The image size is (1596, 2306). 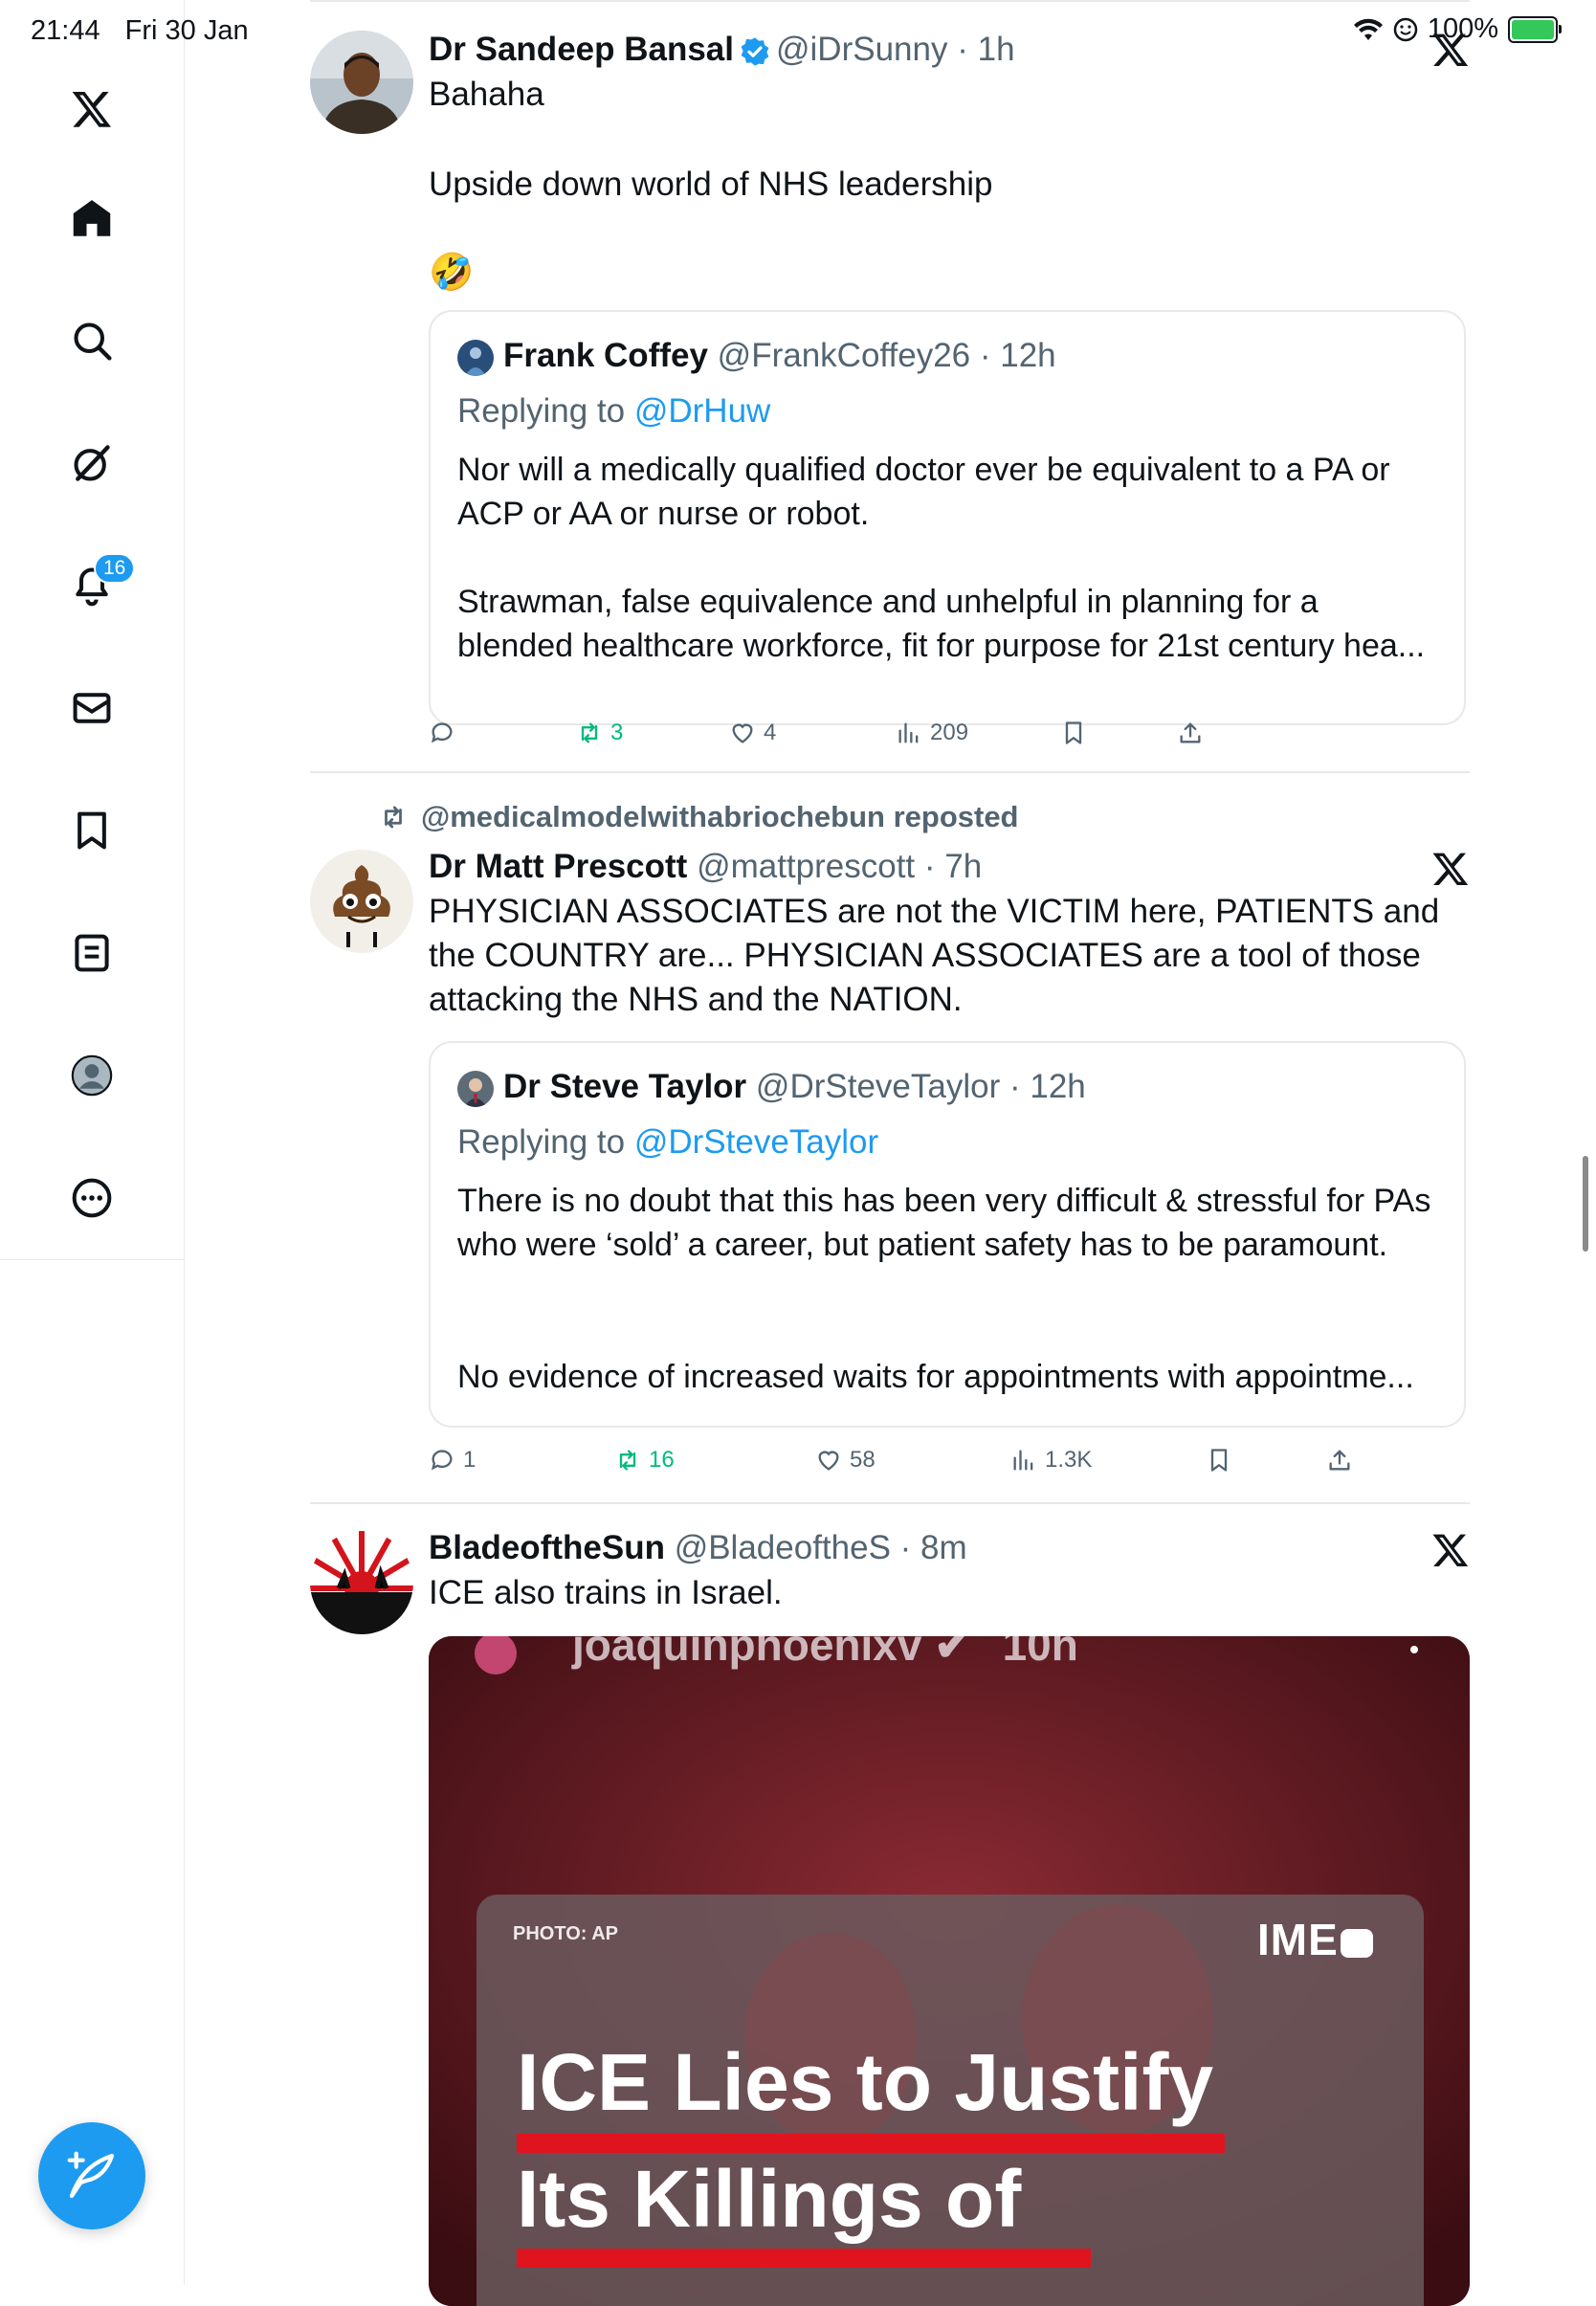 What do you see at coordinates (934, 1547) in the screenshot?
I see `post-time: · 8m` at bounding box center [934, 1547].